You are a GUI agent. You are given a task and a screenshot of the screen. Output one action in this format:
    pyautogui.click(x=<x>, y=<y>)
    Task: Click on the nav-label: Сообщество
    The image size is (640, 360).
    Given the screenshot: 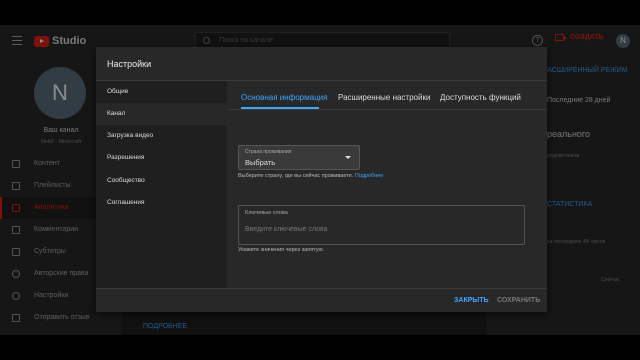 What is the action you would take?
    pyautogui.click(x=126, y=180)
    